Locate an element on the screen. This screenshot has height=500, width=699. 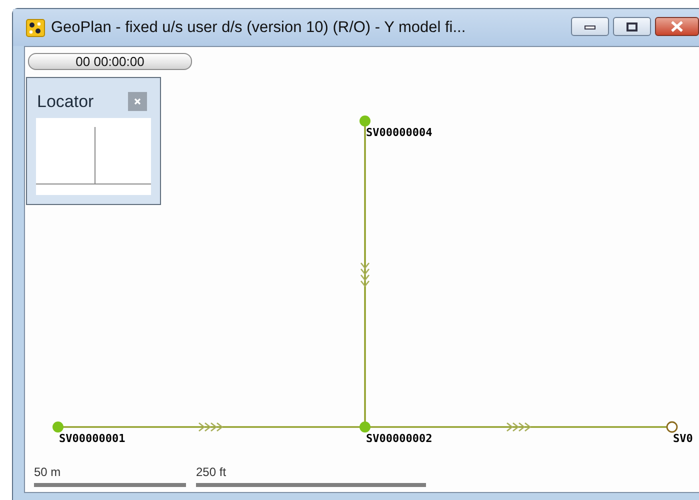
close-button is located at coordinates (677, 26).